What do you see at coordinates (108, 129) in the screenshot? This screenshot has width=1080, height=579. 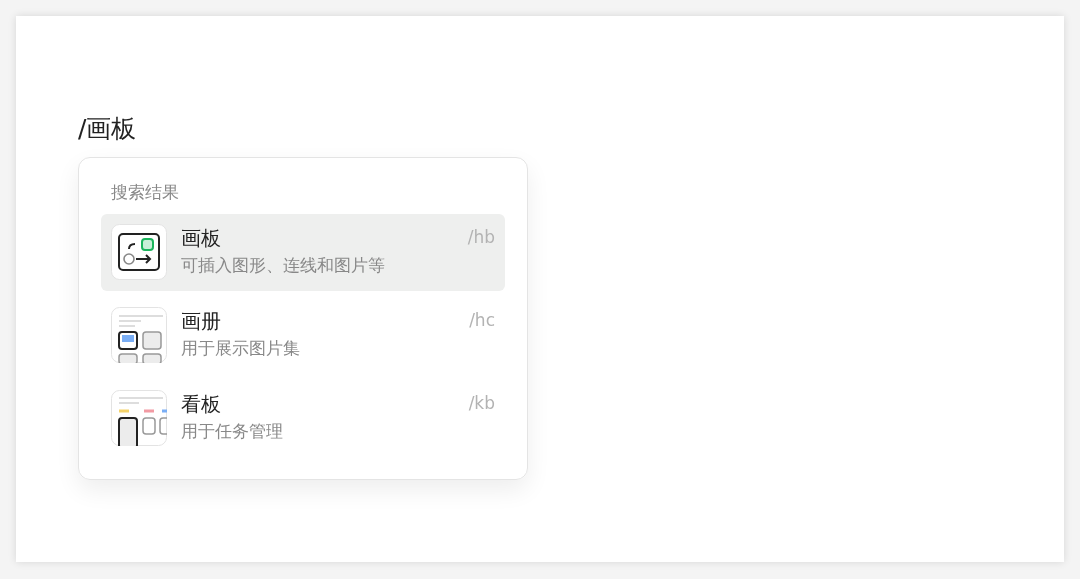 I see `typed-command: /画板` at bounding box center [108, 129].